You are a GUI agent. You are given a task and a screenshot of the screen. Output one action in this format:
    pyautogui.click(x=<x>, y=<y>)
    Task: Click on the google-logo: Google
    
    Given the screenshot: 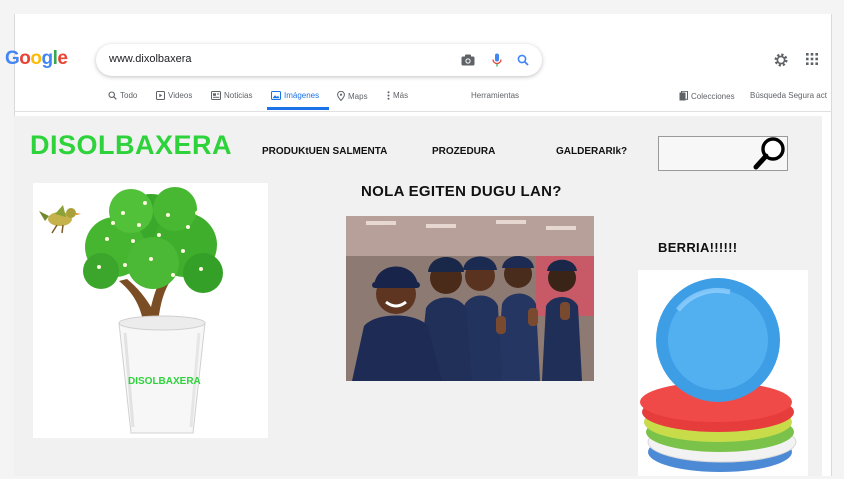 What is the action you would take?
    pyautogui.click(x=36, y=59)
    